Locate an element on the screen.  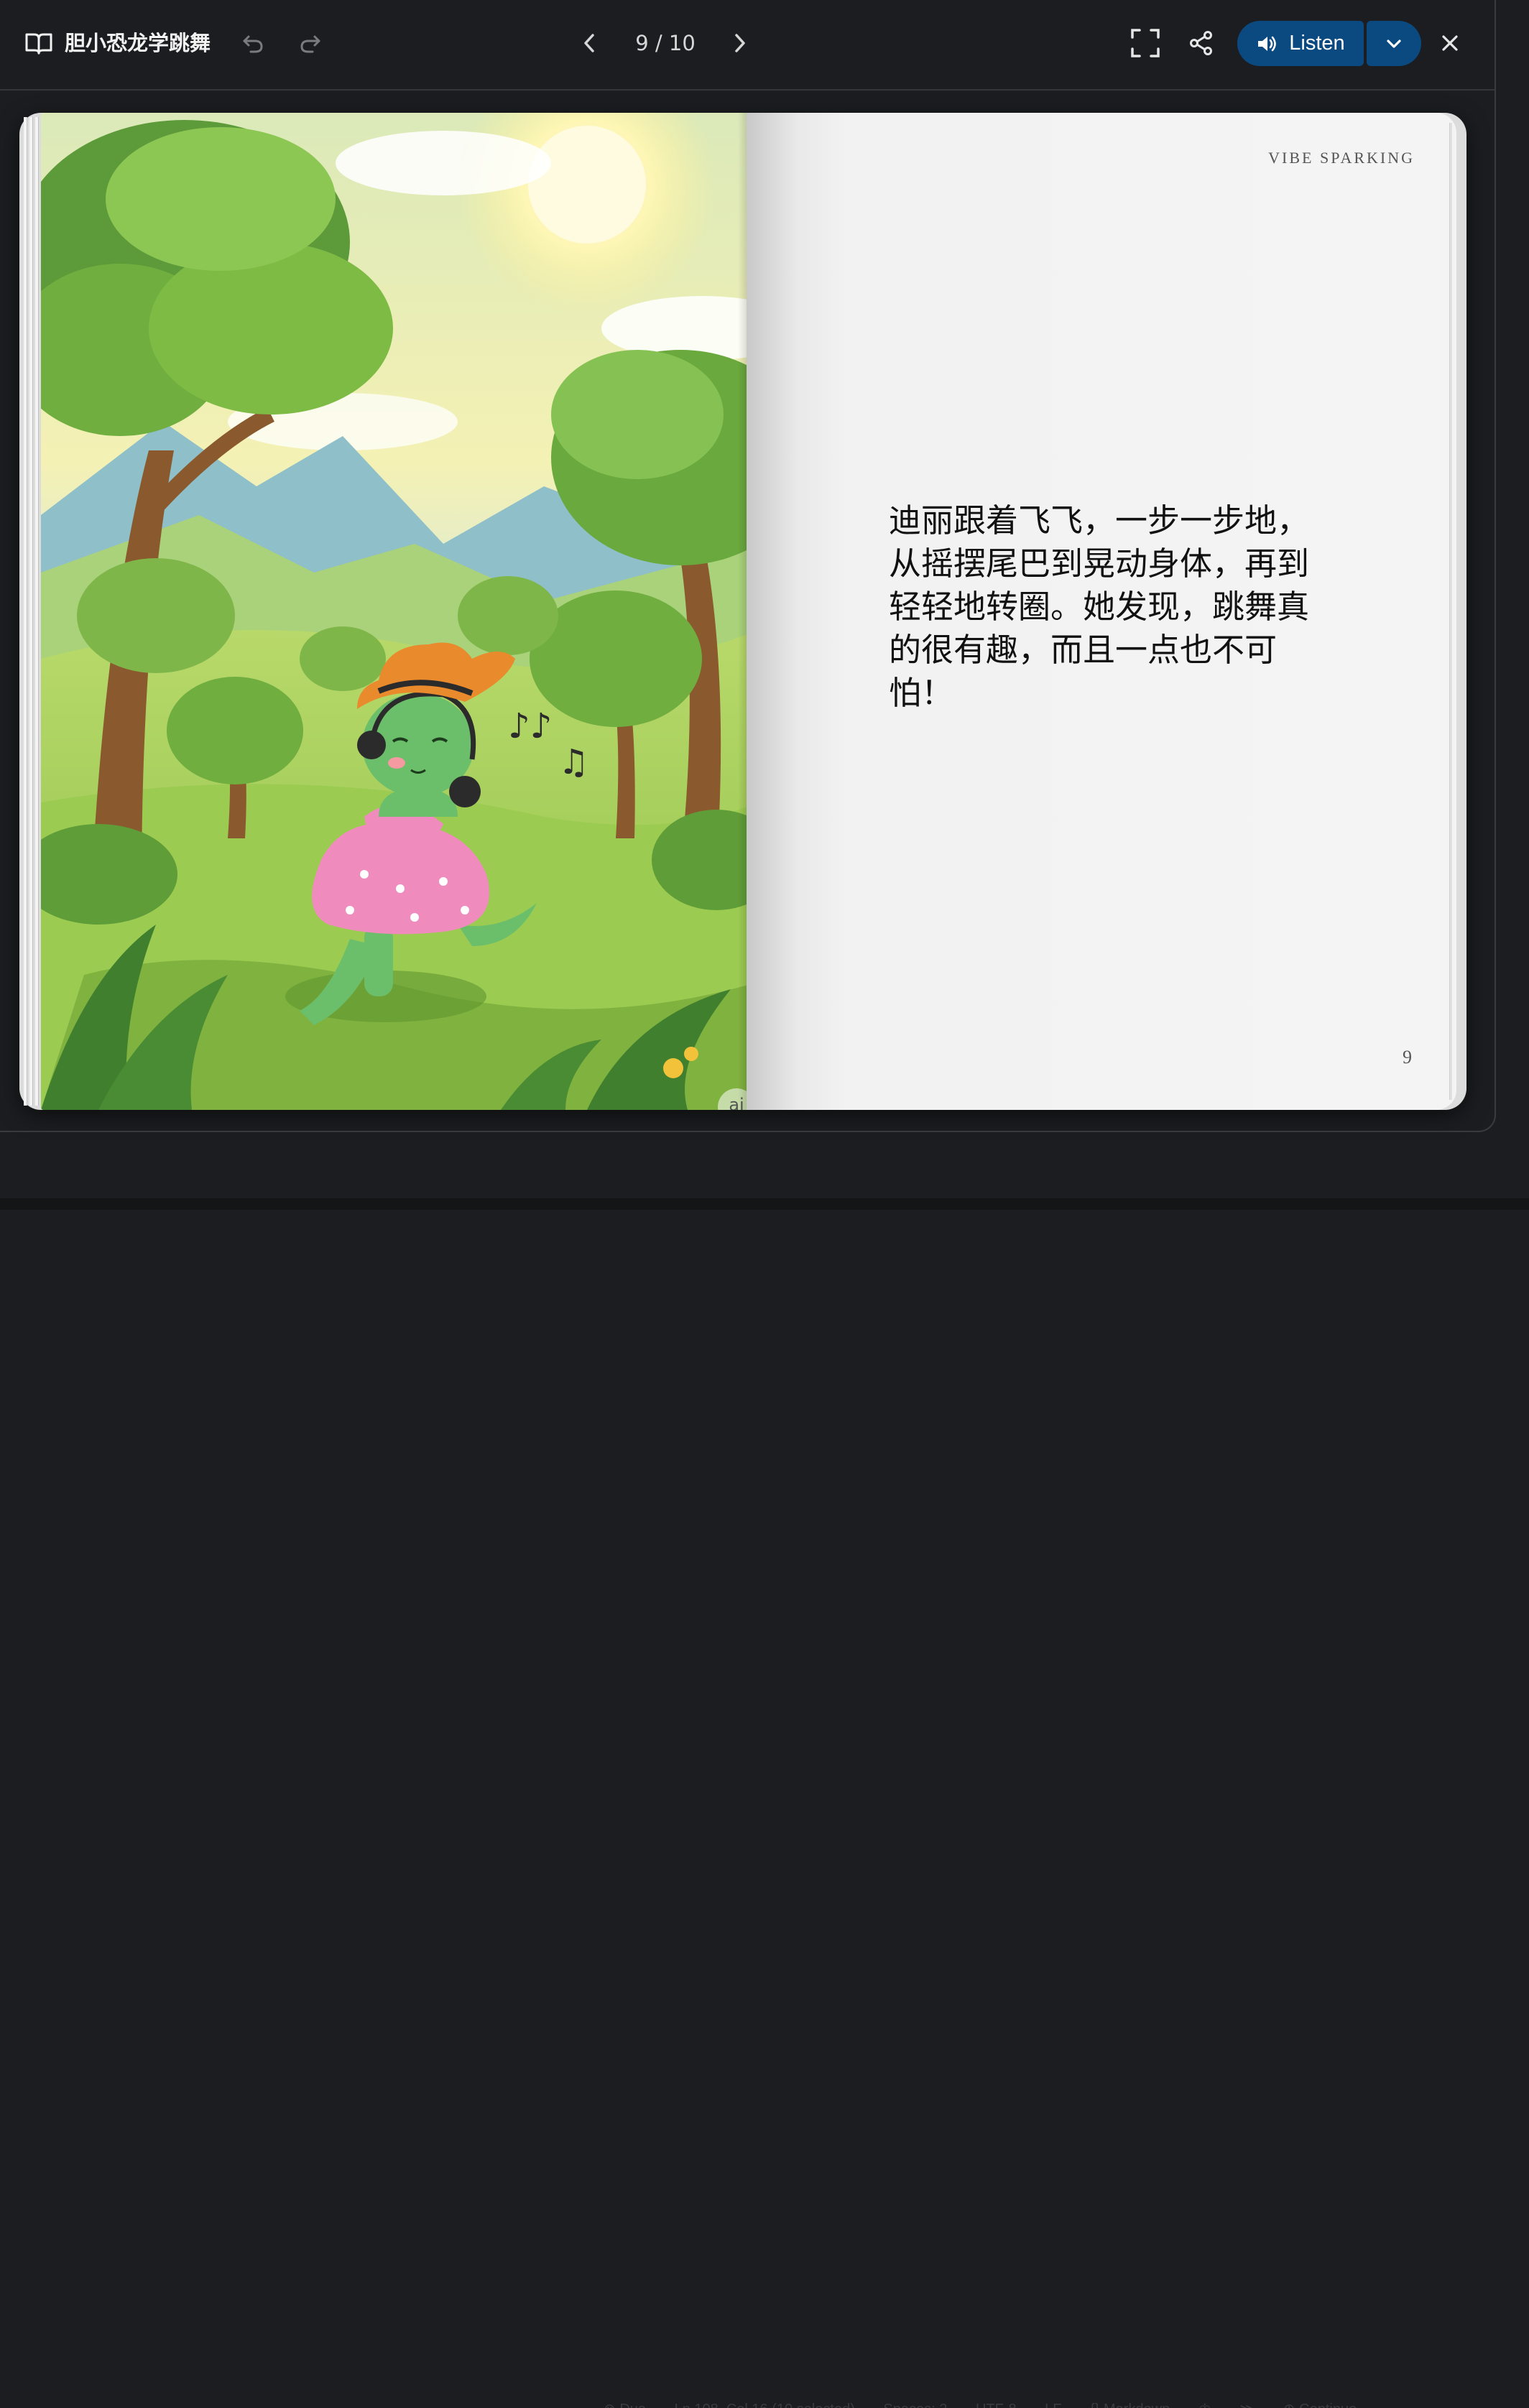
book-icon is located at coordinates (38, 43).